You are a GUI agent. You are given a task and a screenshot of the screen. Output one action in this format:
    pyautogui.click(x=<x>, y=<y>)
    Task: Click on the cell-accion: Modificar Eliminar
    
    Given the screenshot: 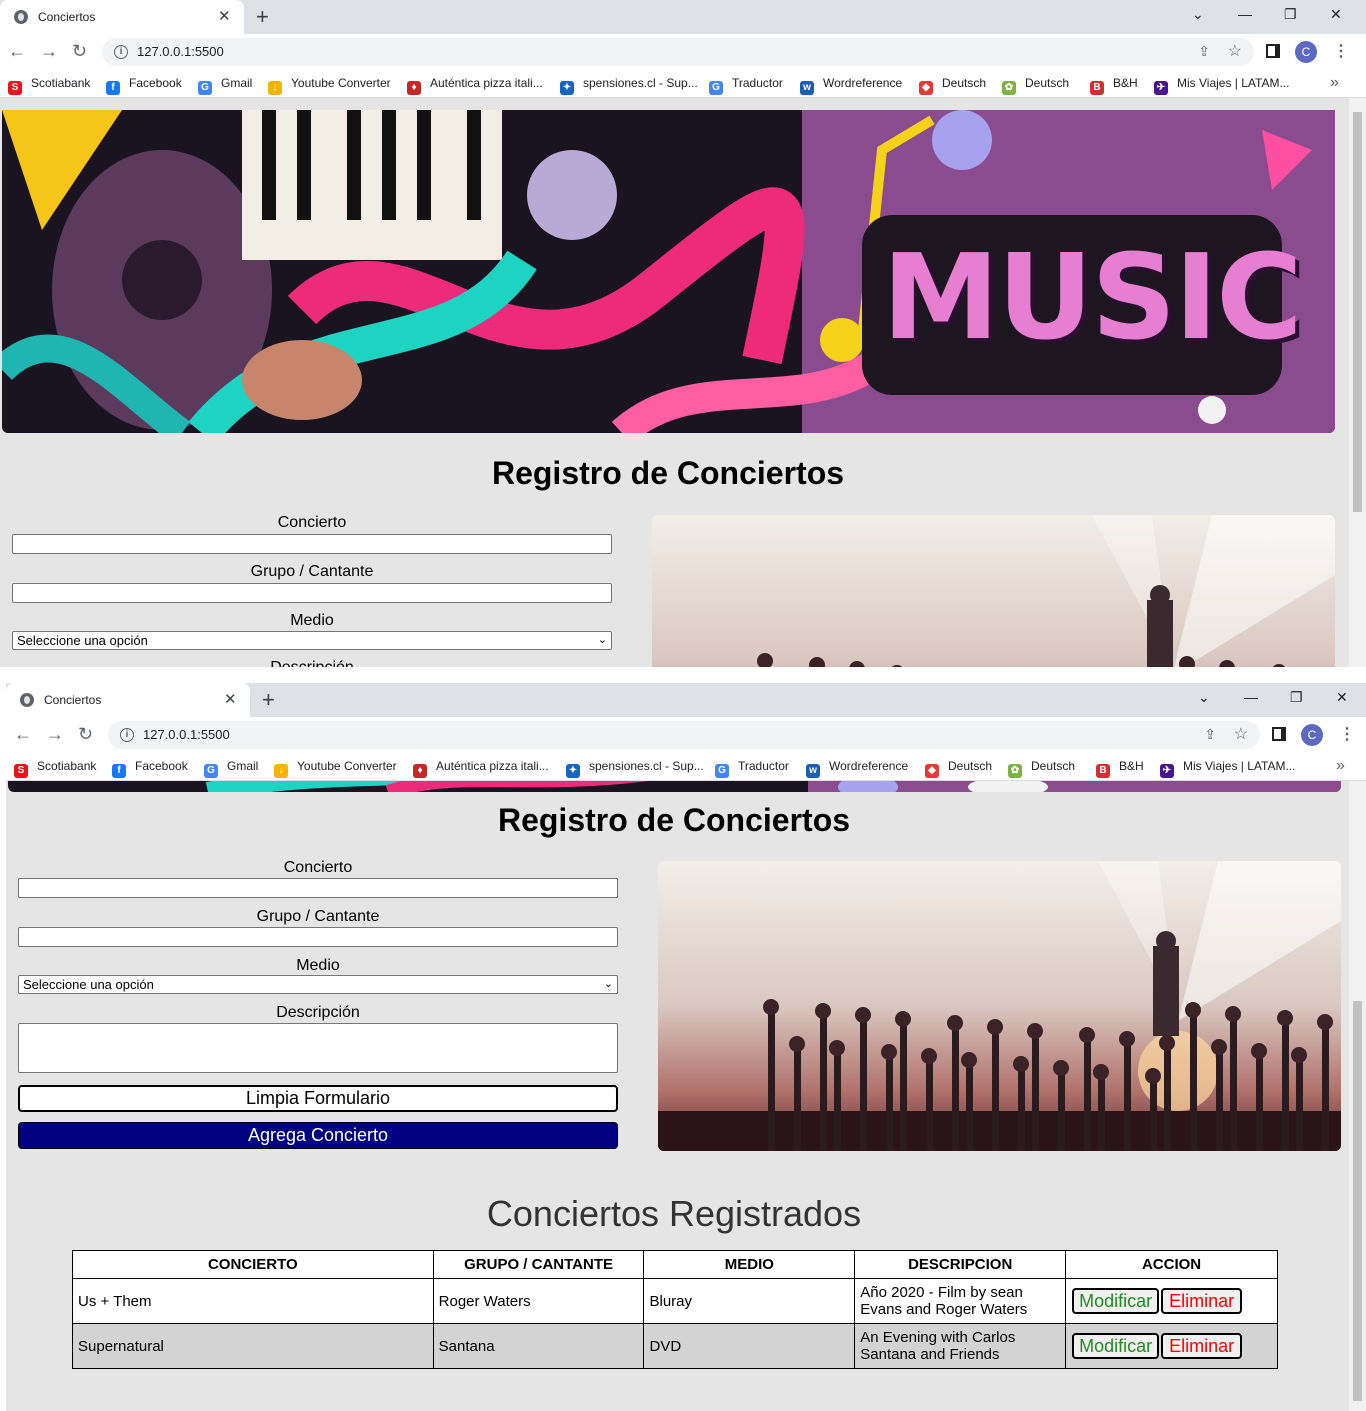 What is the action you would take?
    pyautogui.click(x=1171, y=1301)
    